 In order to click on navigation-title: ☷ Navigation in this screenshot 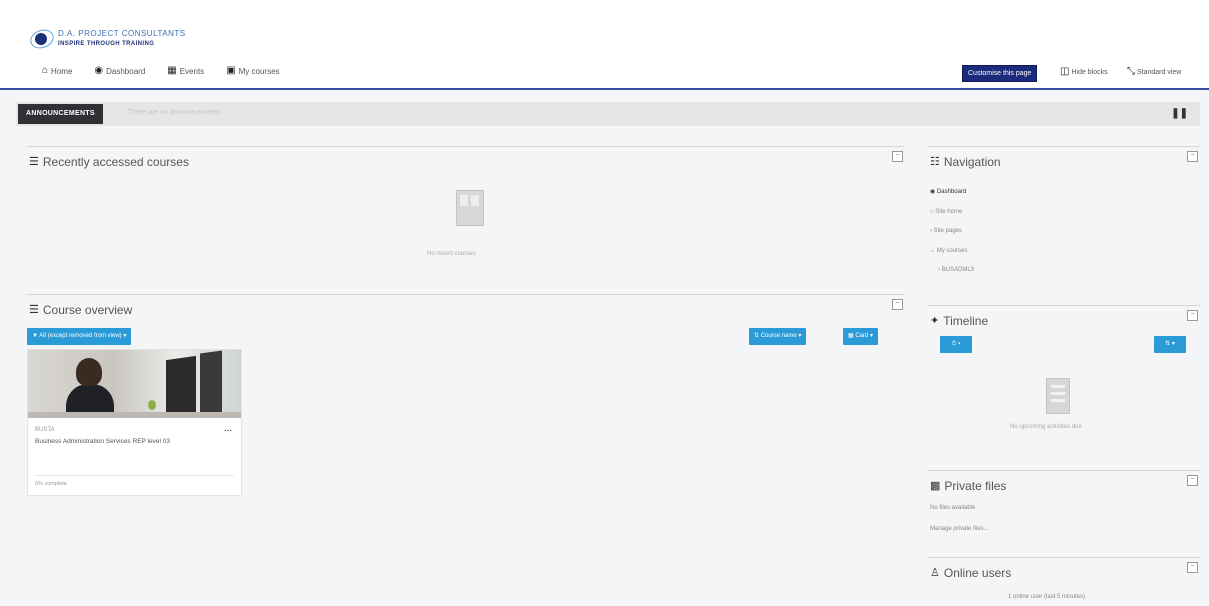, I will do `click(965, 162)`.